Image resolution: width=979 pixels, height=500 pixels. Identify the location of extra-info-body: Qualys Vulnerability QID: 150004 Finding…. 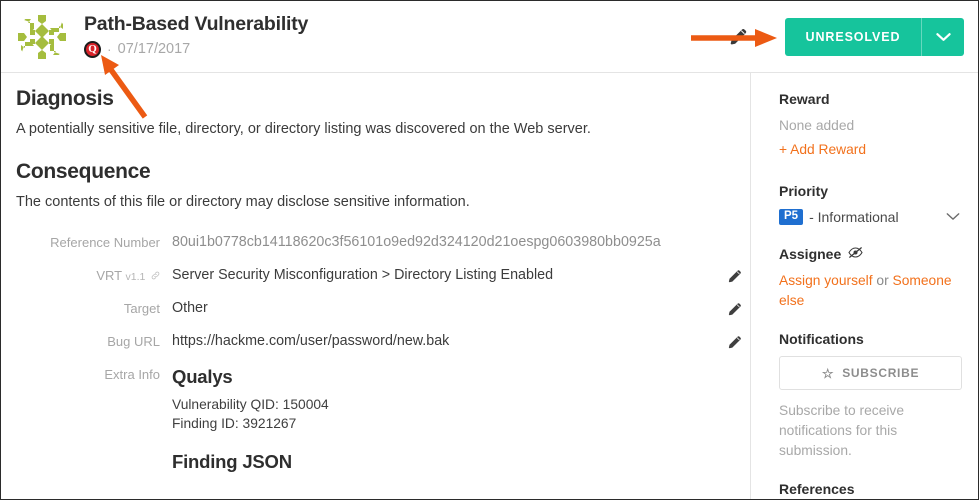
(445, 418).